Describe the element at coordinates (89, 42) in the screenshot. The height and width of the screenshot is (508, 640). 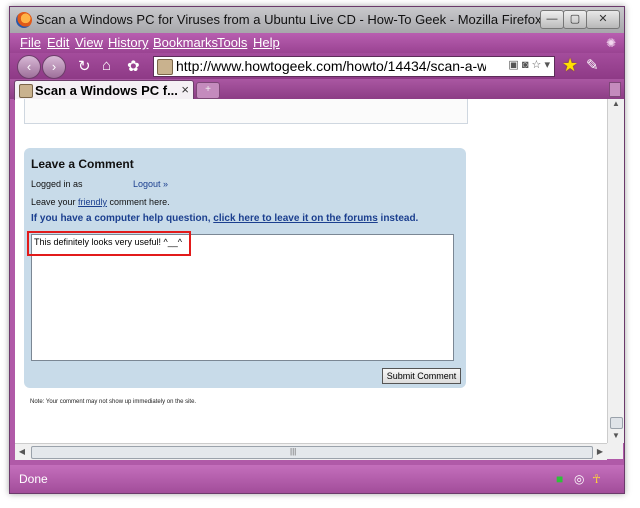
I see `menu-view: View` at that location.